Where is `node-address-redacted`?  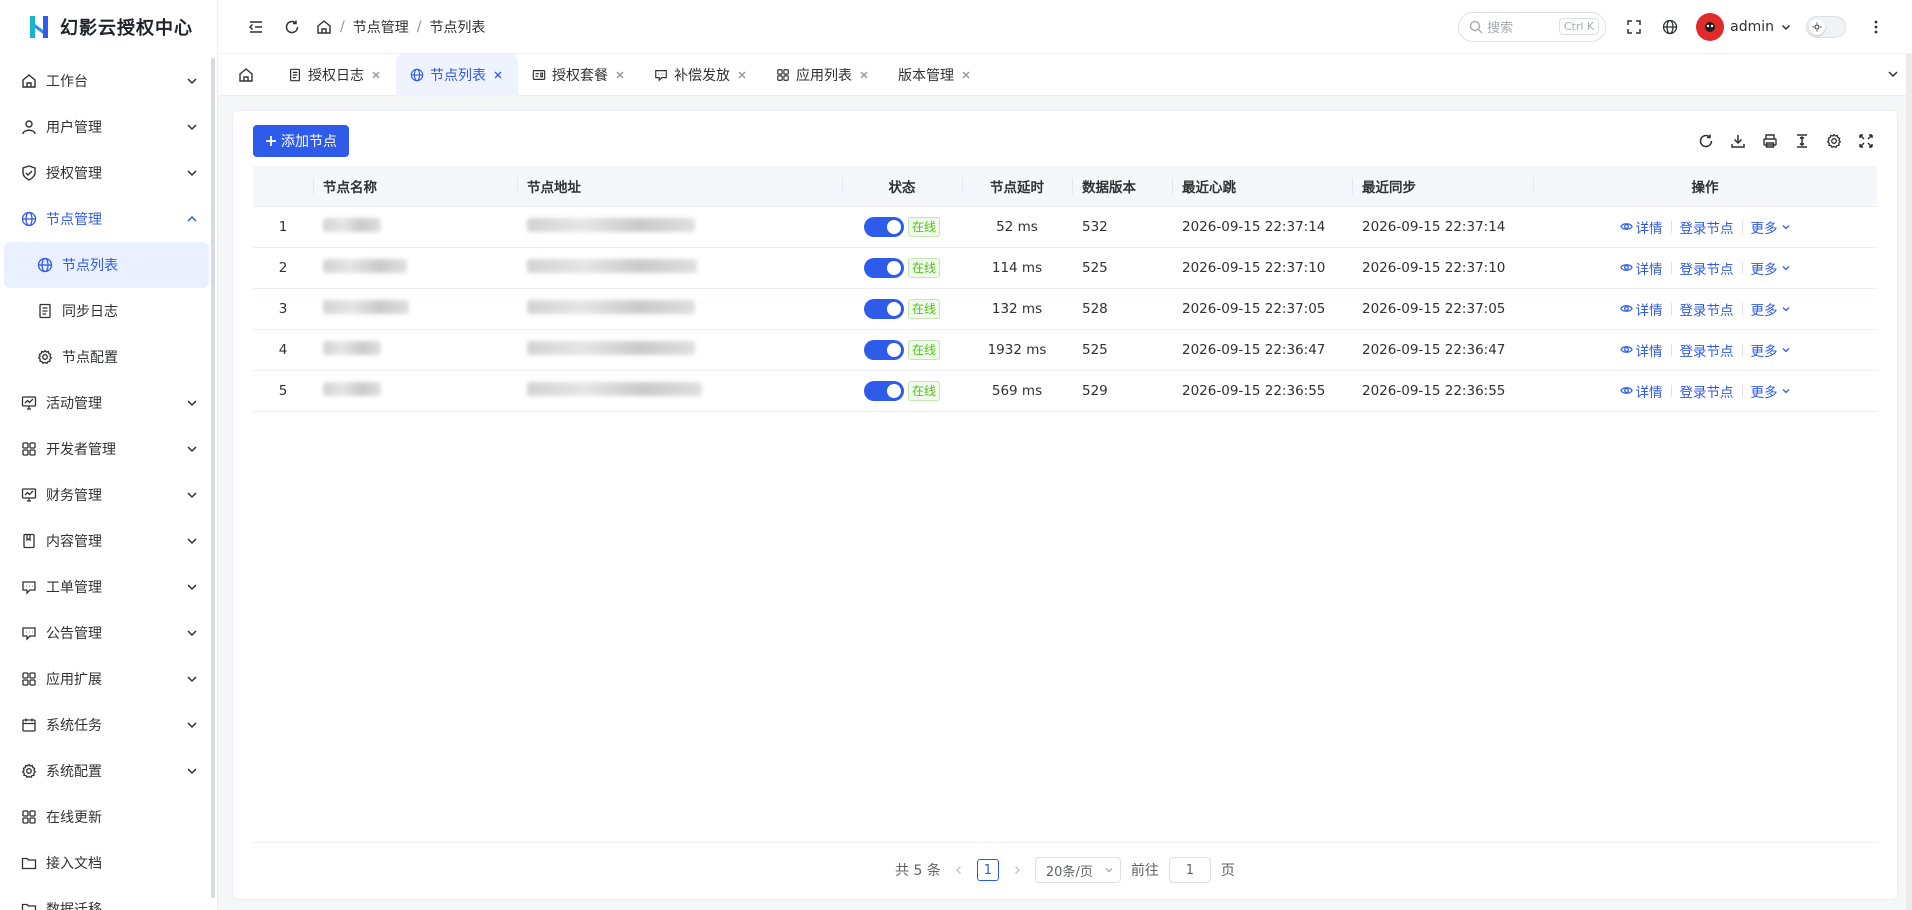 node-address-redacted is located at coordinates (679, 268).